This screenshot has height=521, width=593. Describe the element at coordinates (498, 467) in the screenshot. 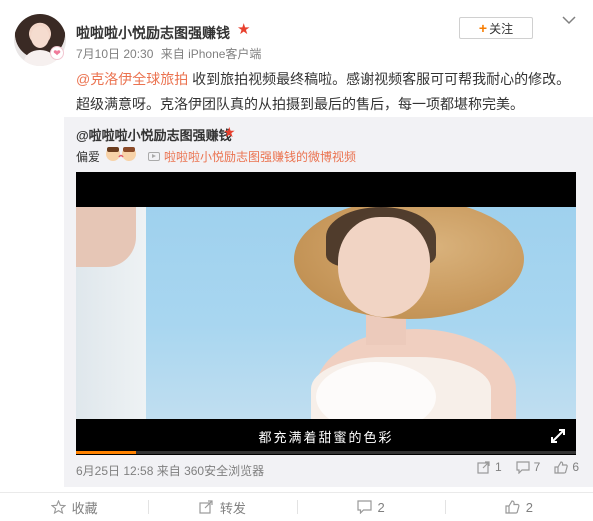

I see `original-share-count: 1` at that location.